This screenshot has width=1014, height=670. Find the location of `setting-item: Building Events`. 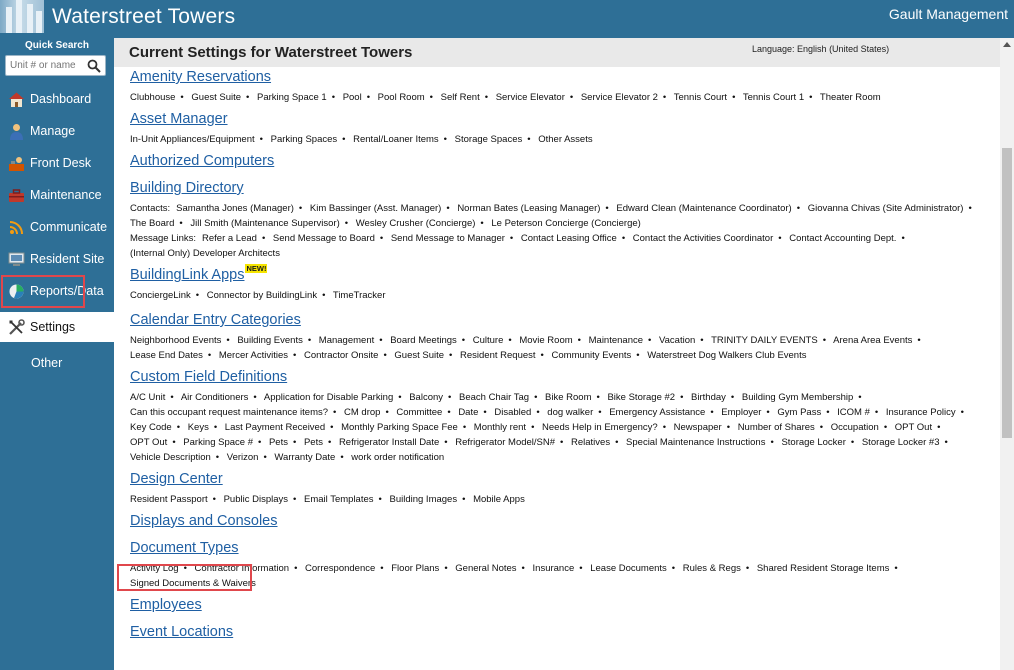

setting-item: Building Events is located at coordinates (269, 340).